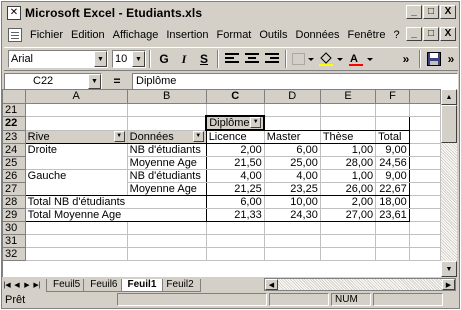 The width and height of the screenshot is (461, 310). Describe the element at coordinates (292, 215) in the screenshot. I see `grid-cell: 24,30` at that location.